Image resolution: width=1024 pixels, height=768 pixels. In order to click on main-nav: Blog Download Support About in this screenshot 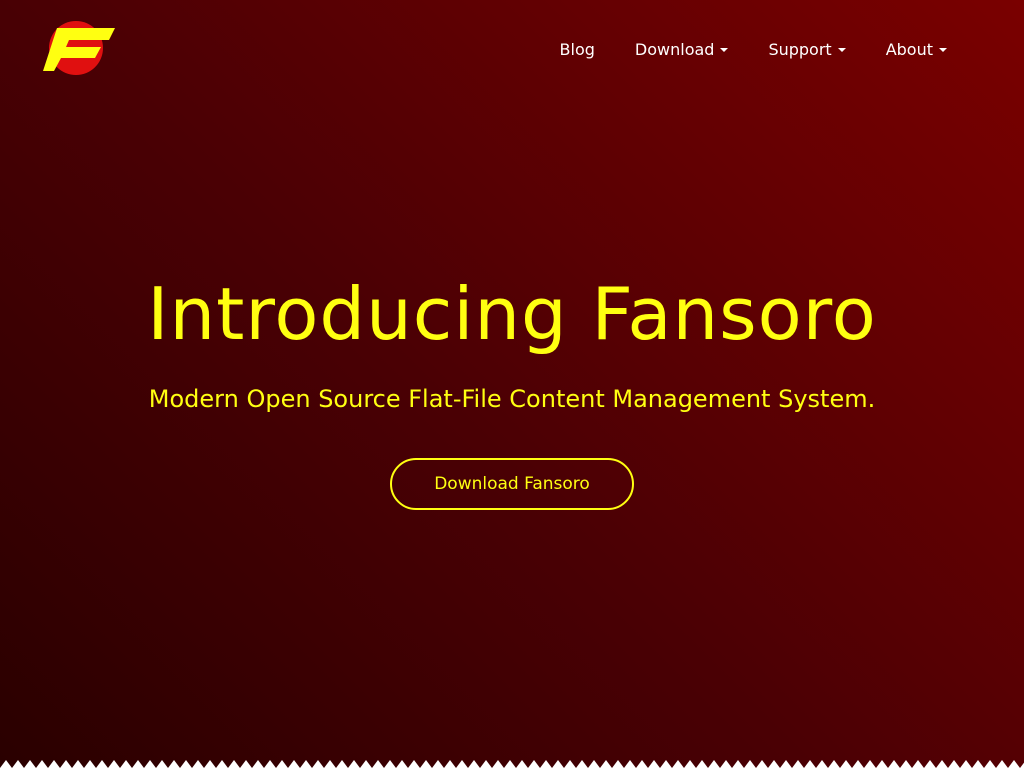, I will do `click(792, 50)`.